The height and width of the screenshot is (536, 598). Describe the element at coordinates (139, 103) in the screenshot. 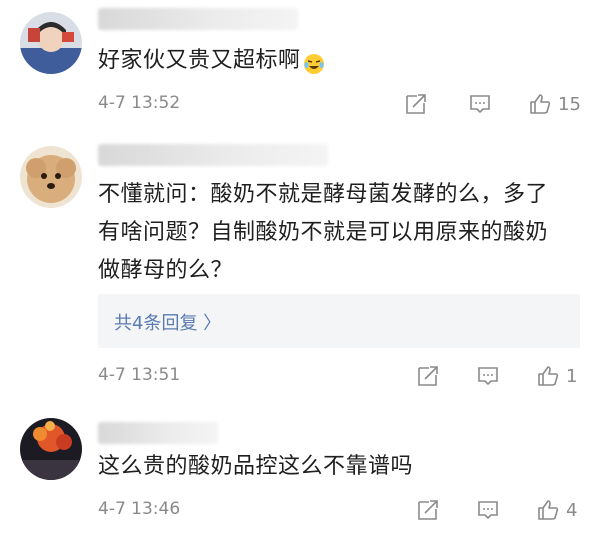

I see `timestamp: 4-7 13:52` at that location.